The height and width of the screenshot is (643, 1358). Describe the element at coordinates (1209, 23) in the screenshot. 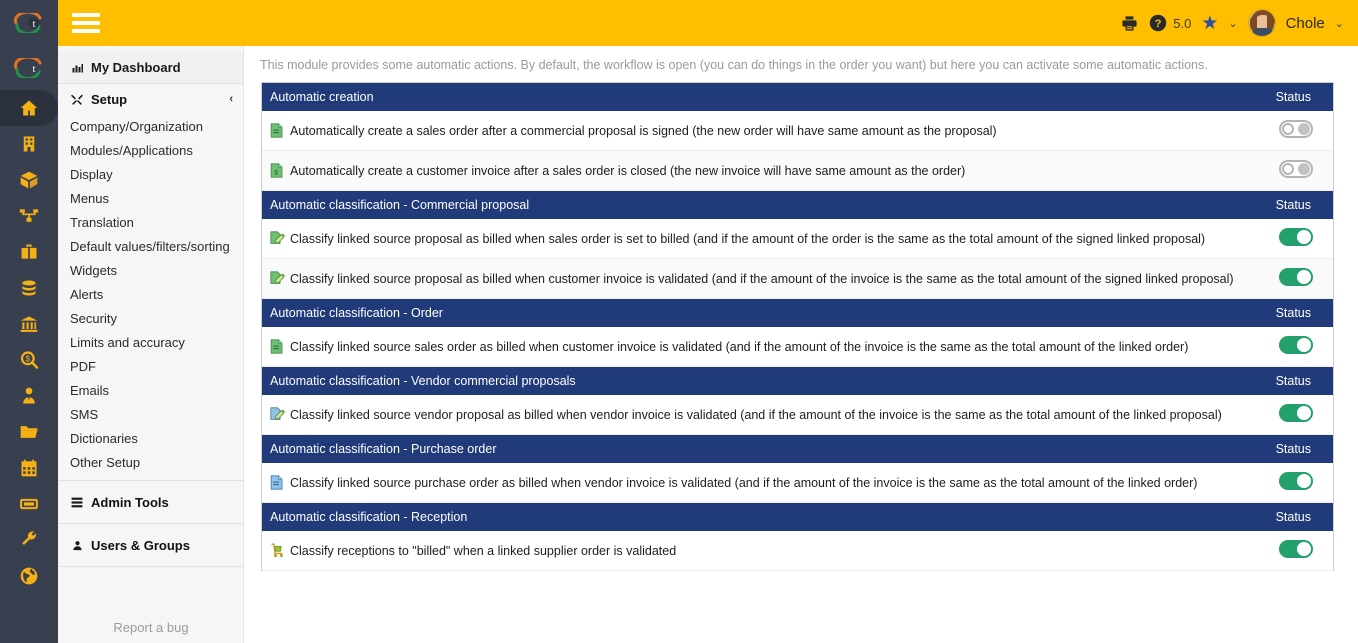

I see `star-icon: ★` at that location.